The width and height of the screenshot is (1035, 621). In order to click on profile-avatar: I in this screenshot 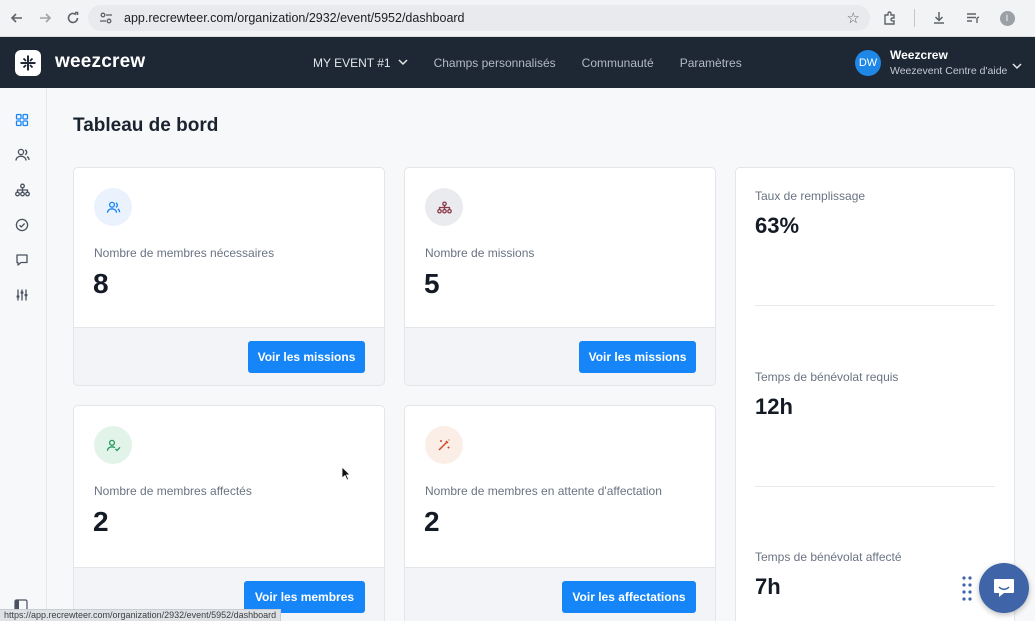, I will do `click(1007, 18)`.